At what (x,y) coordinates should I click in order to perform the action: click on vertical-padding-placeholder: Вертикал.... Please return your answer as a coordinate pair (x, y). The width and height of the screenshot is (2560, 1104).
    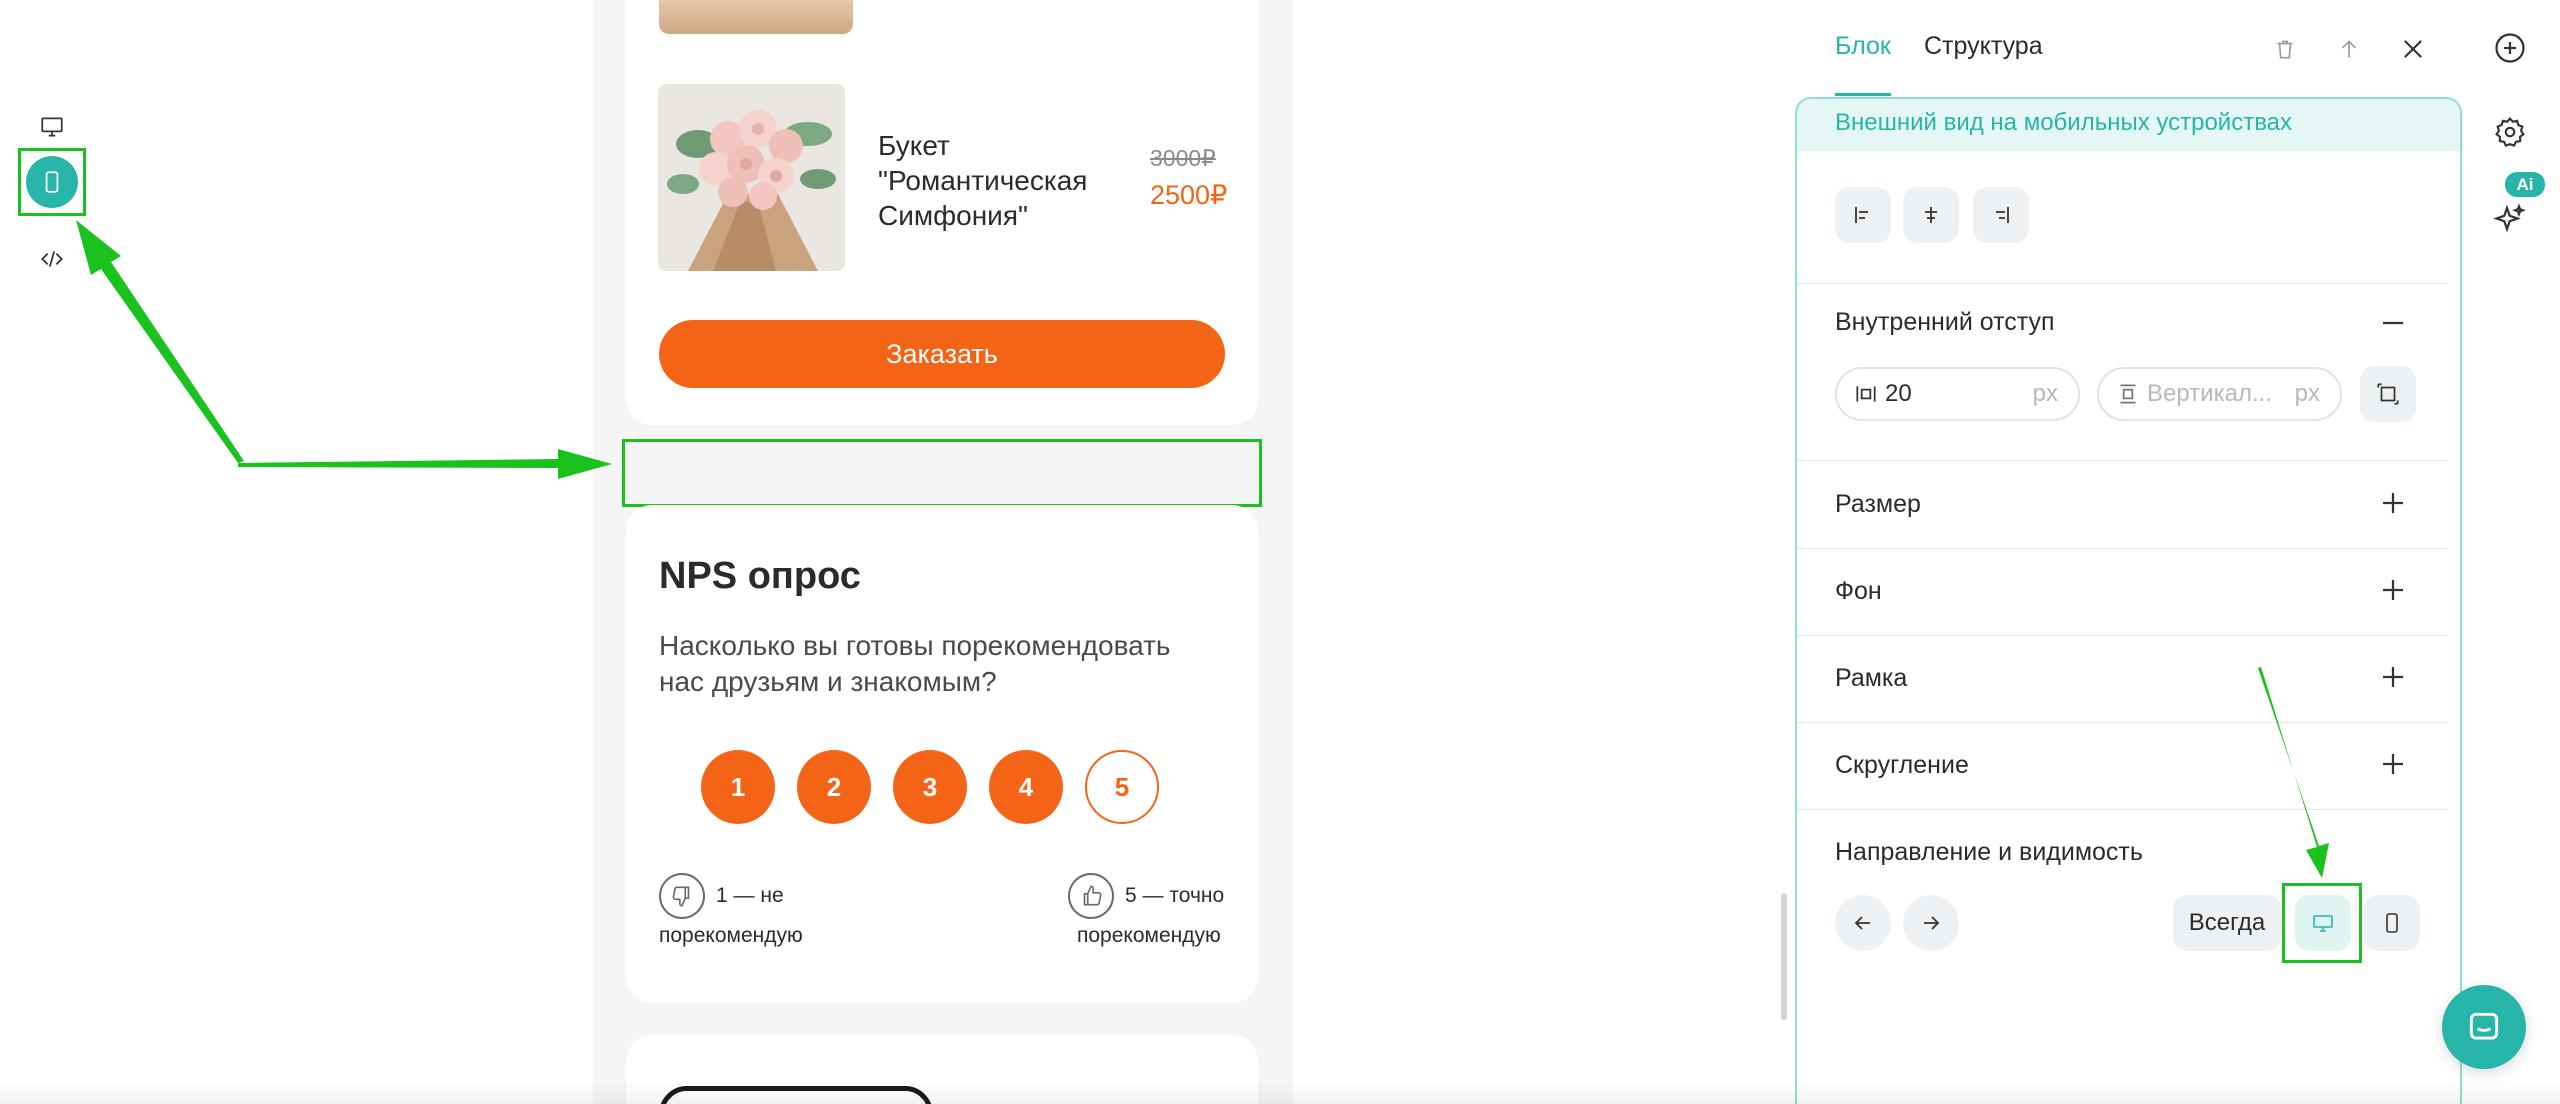
    Looking at the image, I should click on (2209, 393).